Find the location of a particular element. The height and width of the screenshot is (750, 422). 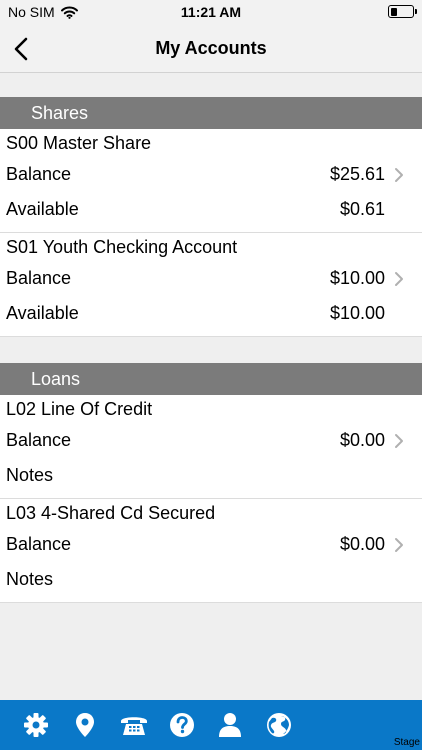

balance-row: Balance $25.61 is located at coordinates (195, 174).